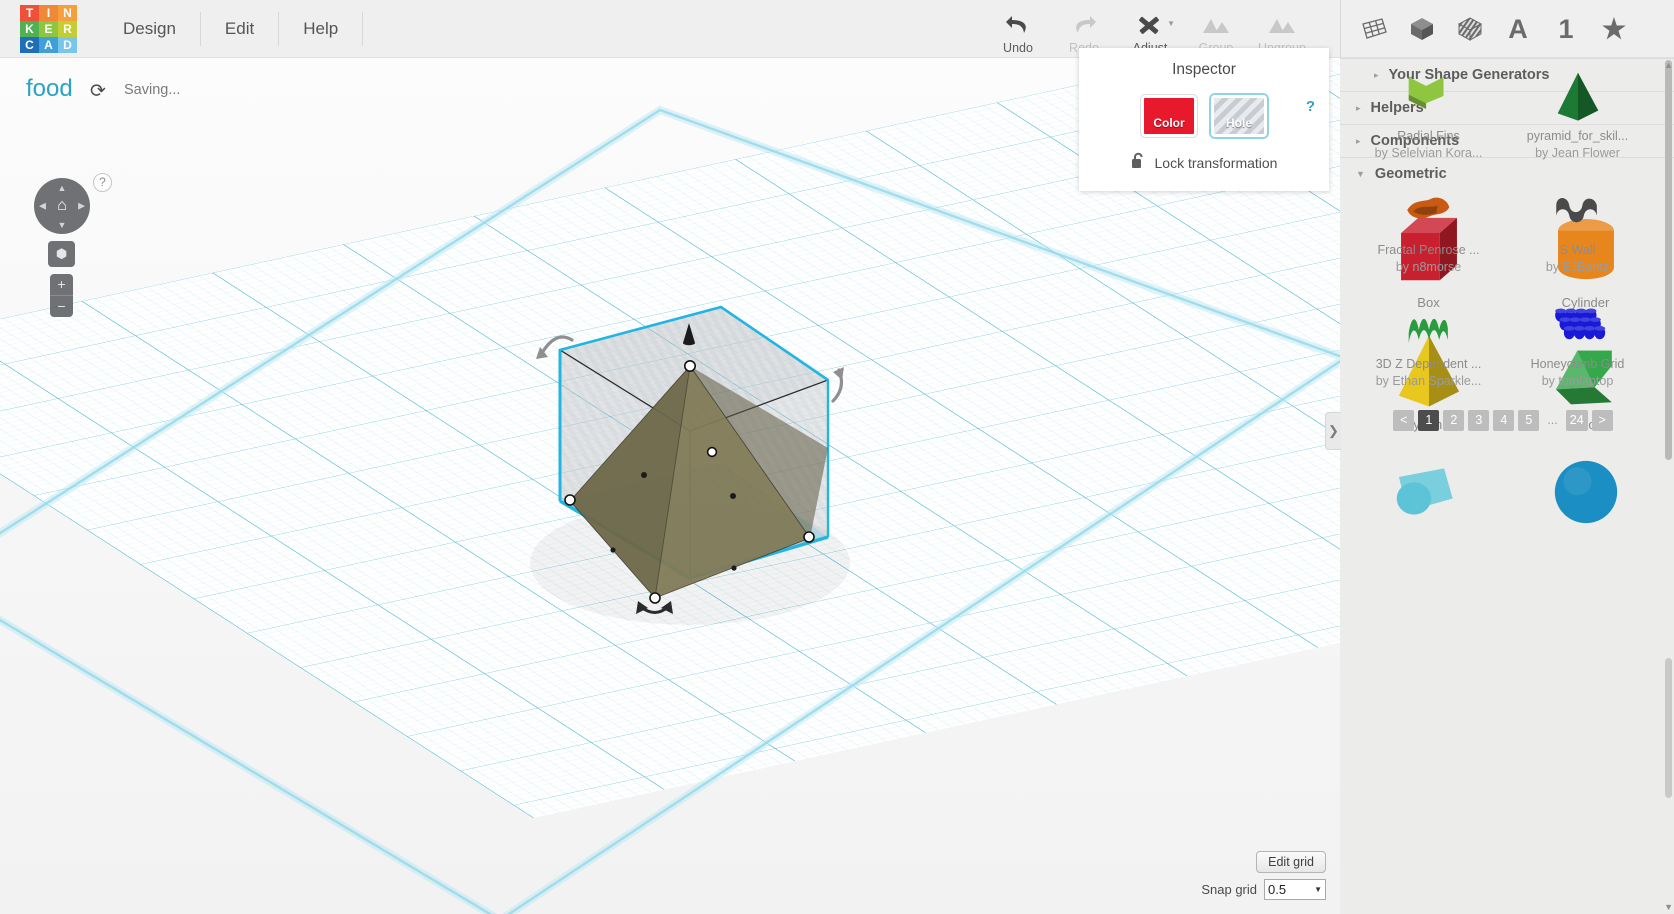  I want to click on logo-tile-k: K, so click(29, 28).